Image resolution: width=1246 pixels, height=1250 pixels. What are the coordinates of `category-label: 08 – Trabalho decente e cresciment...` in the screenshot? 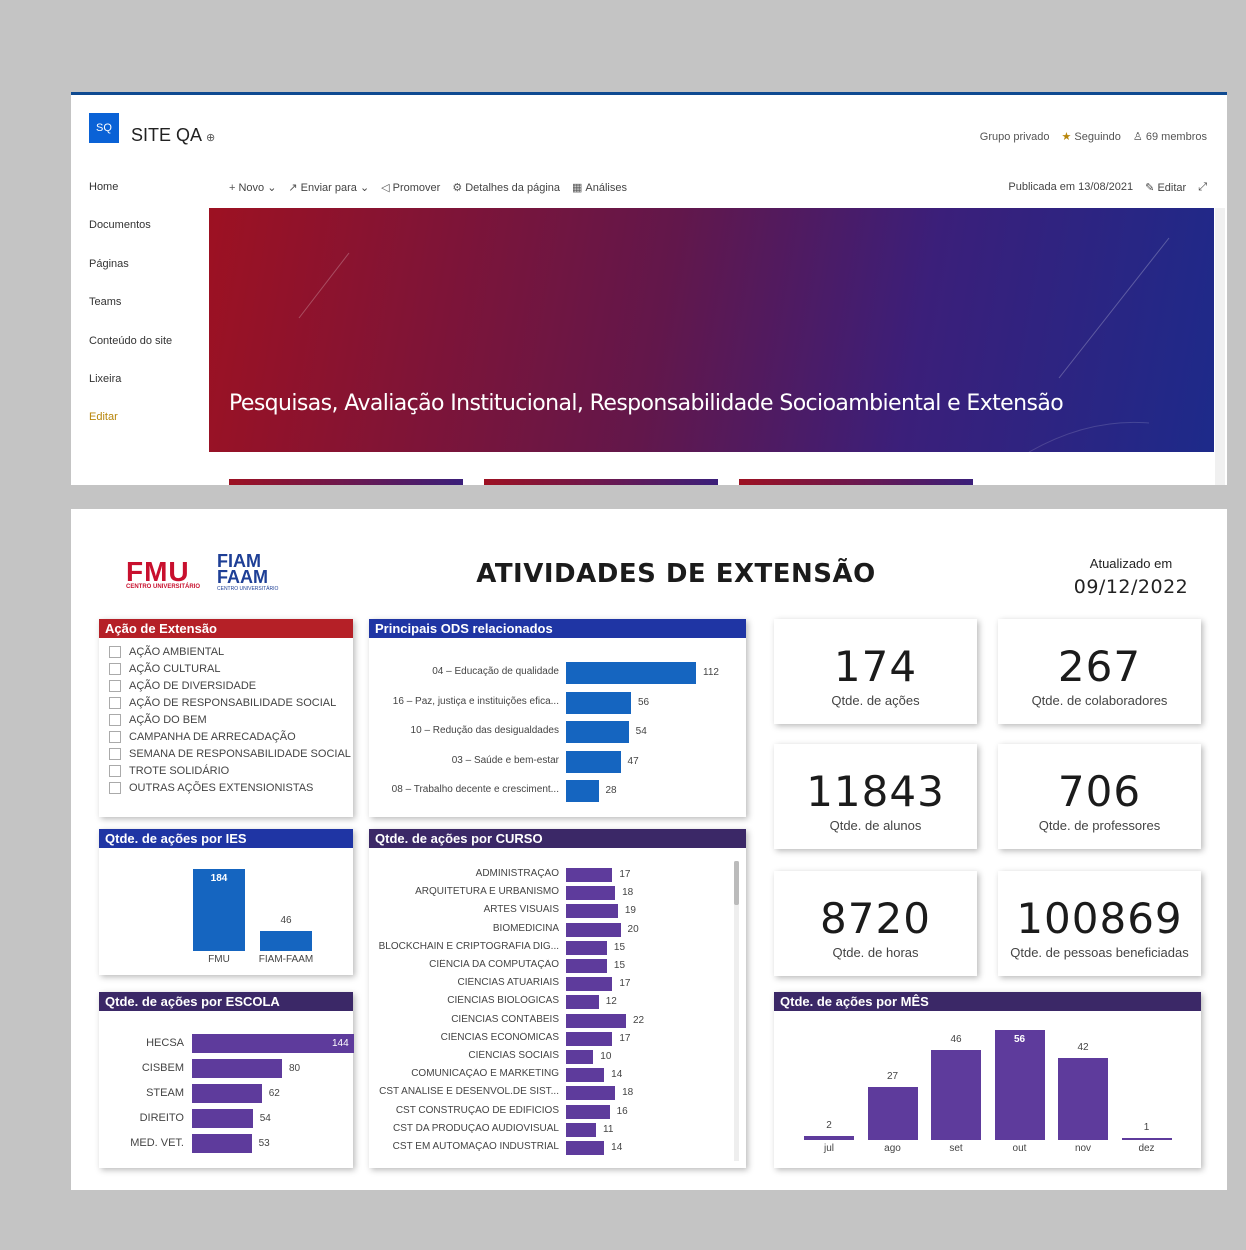 It's located at (475, 789).